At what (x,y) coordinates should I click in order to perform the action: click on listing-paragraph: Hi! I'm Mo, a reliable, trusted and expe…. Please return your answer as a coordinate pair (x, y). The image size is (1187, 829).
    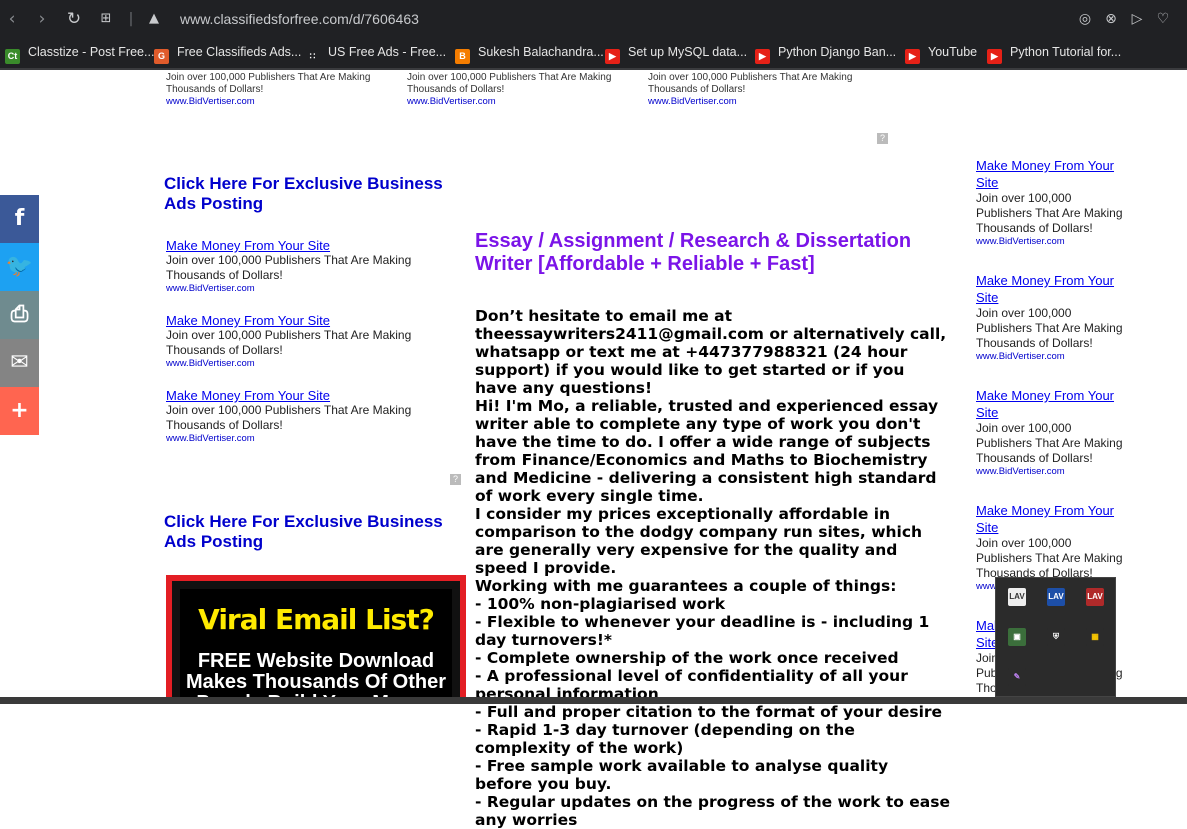
    Looking at the image, I should click on (707, 451).